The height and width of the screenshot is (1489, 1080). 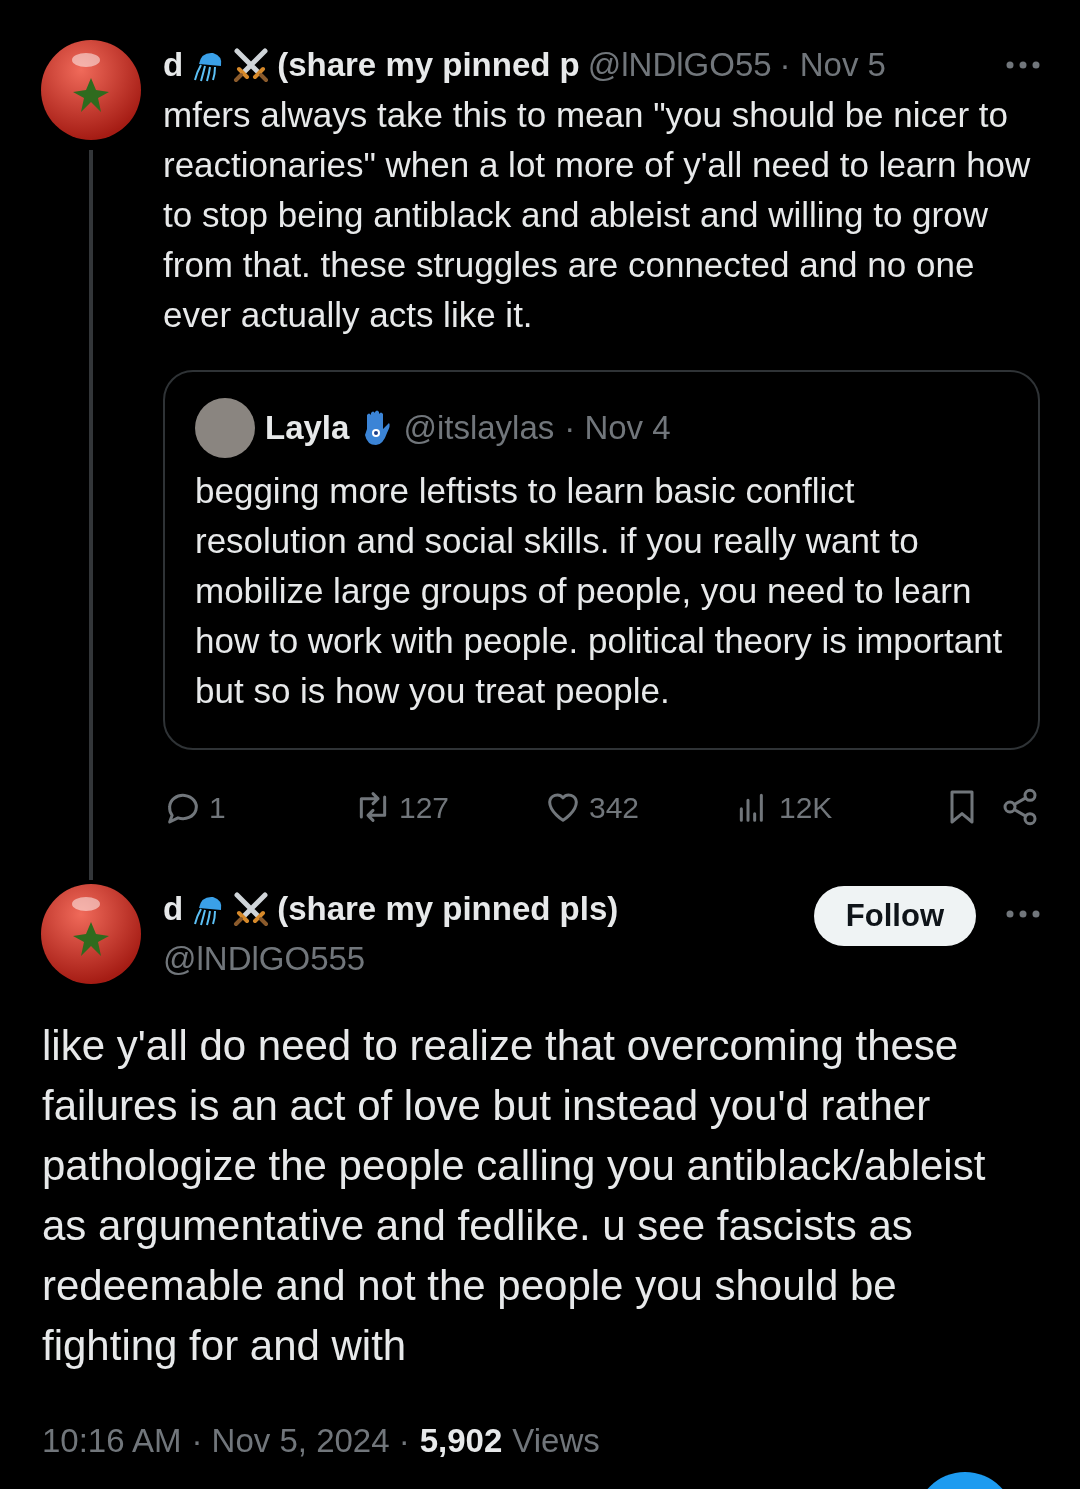 What do you see at coordinates (265, 959) in the screenshot?
I see `author-handle: @lNDlGO555` at bounding box center [265, 959].